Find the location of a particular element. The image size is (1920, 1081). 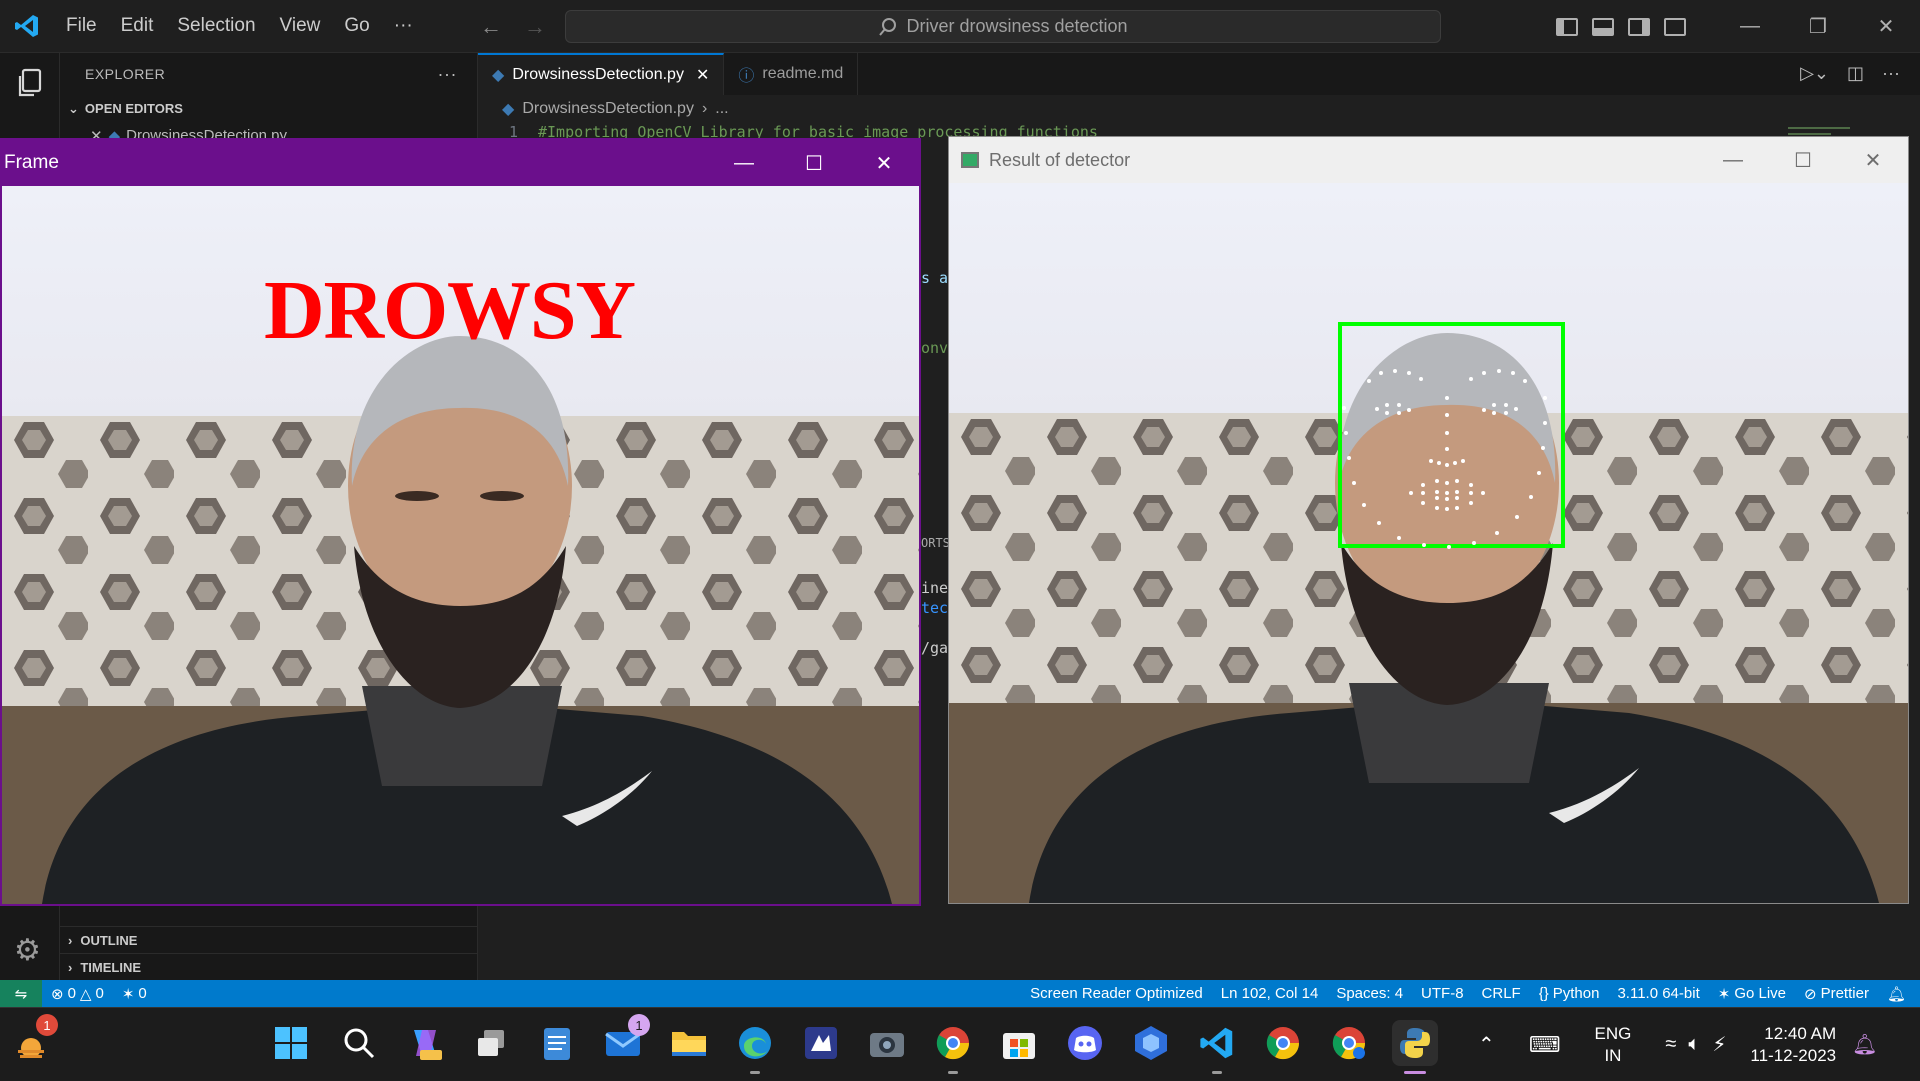

tab-close-icon: ✕ is located at coordinates (702, 75).